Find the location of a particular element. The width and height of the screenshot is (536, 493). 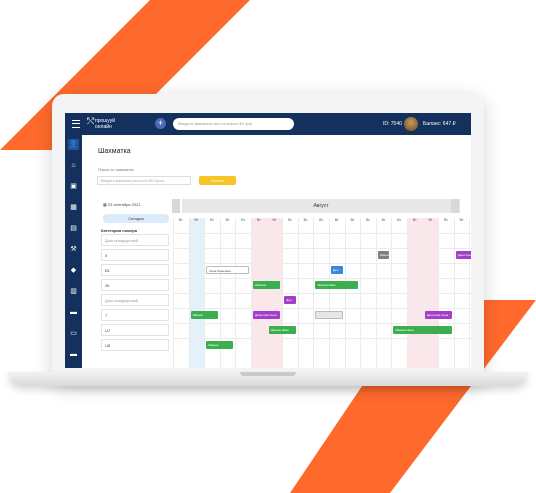

room-row-label: U8 is located at coordinates (135, 345).